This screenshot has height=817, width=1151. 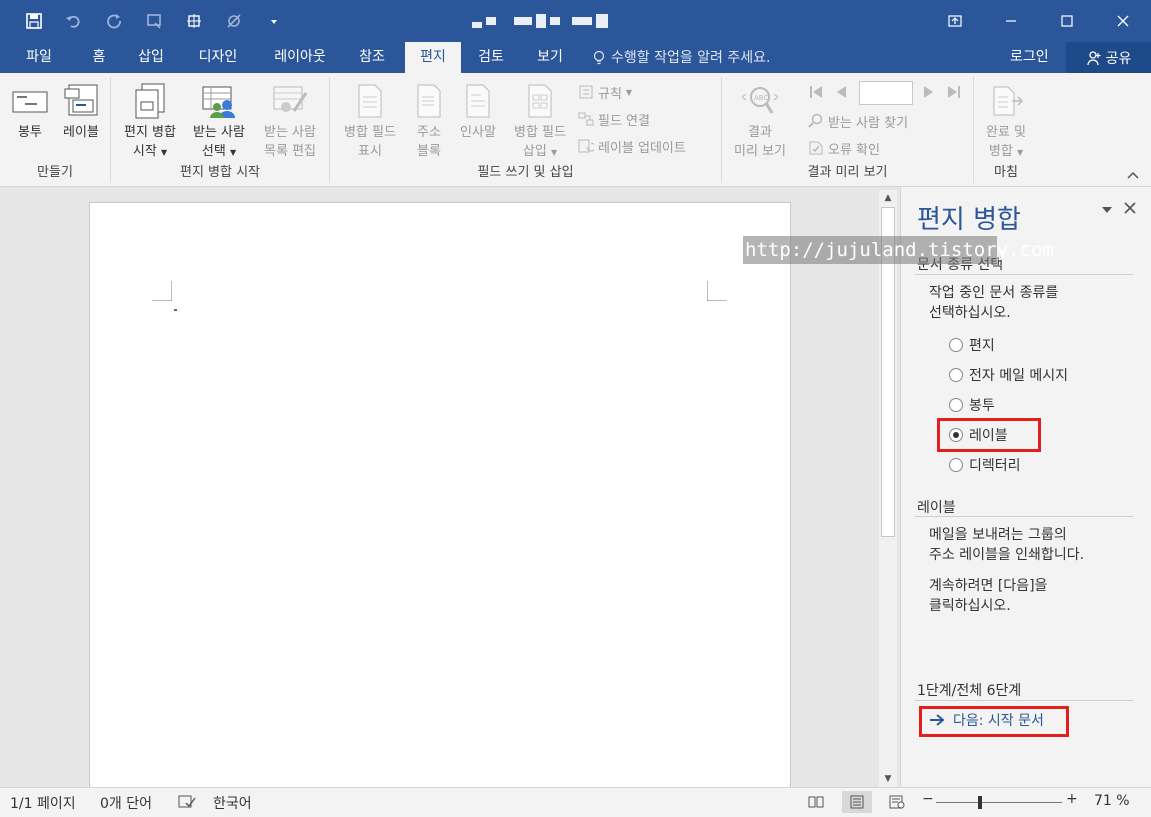 I want to click on group-label-start: 편지 병합 시작, so click(x=220, y=172).